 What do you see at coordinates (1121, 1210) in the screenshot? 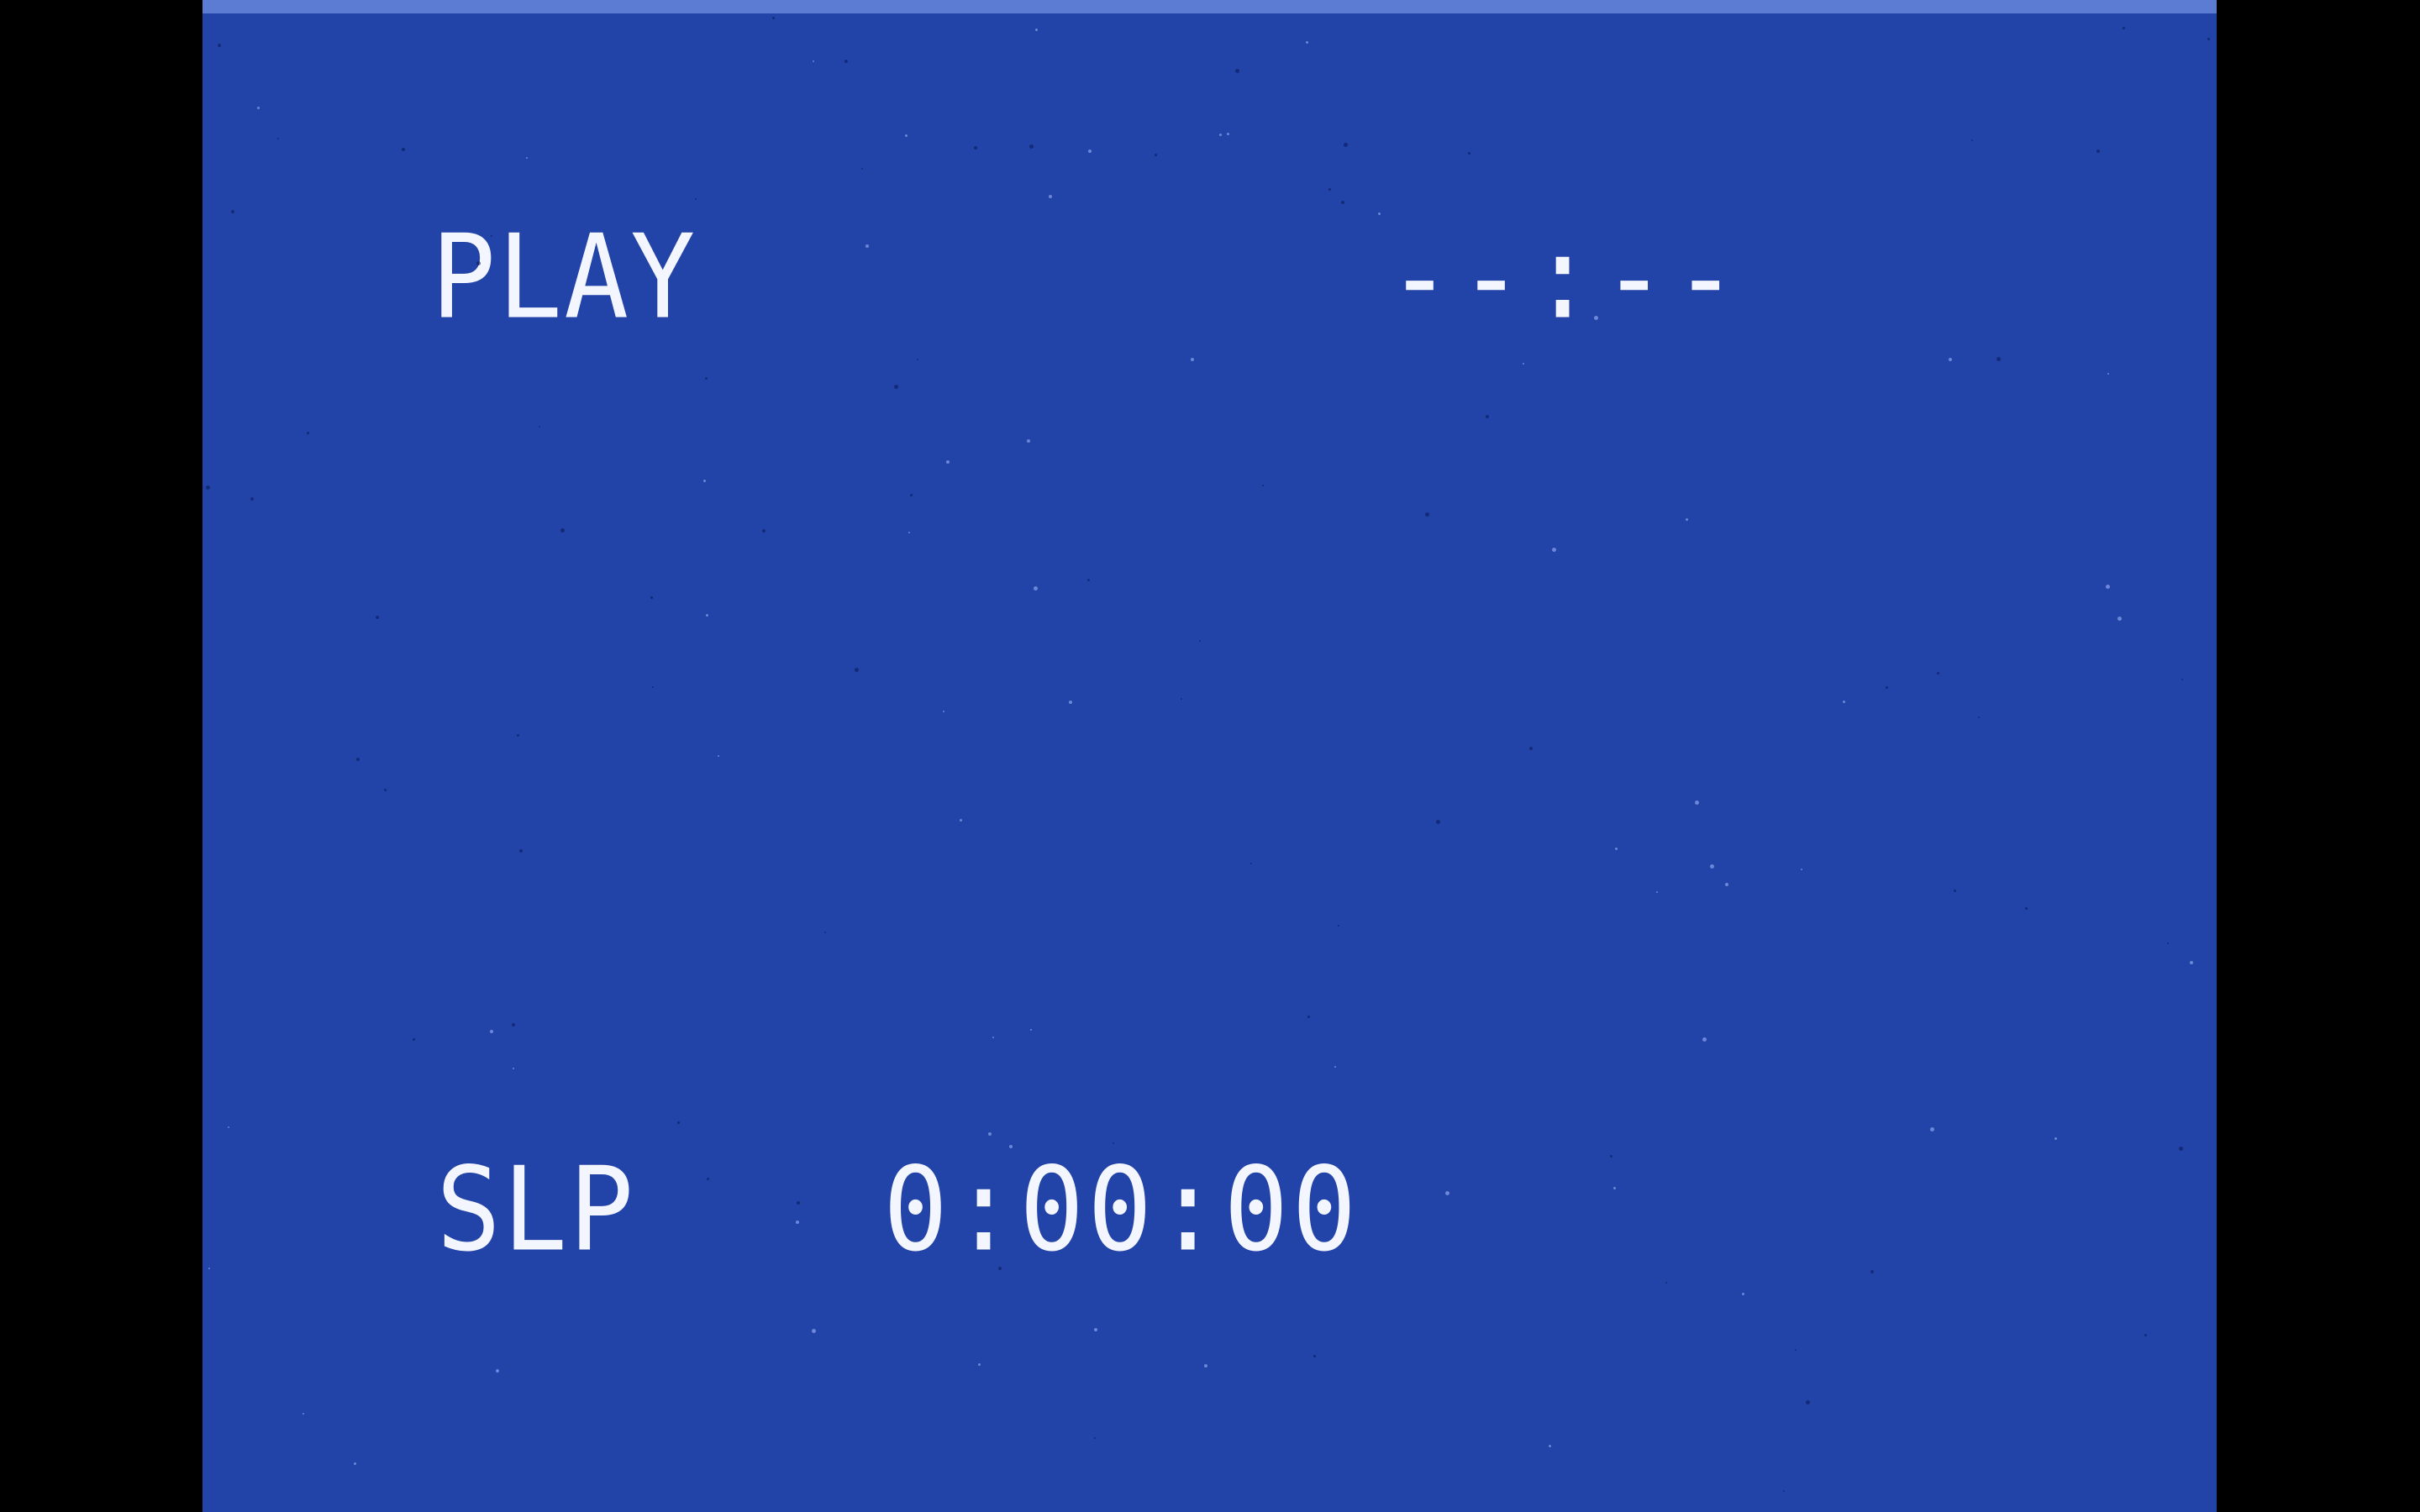
I see `tape-counter: 0:00:00` at bounding box center [1121, 1210].